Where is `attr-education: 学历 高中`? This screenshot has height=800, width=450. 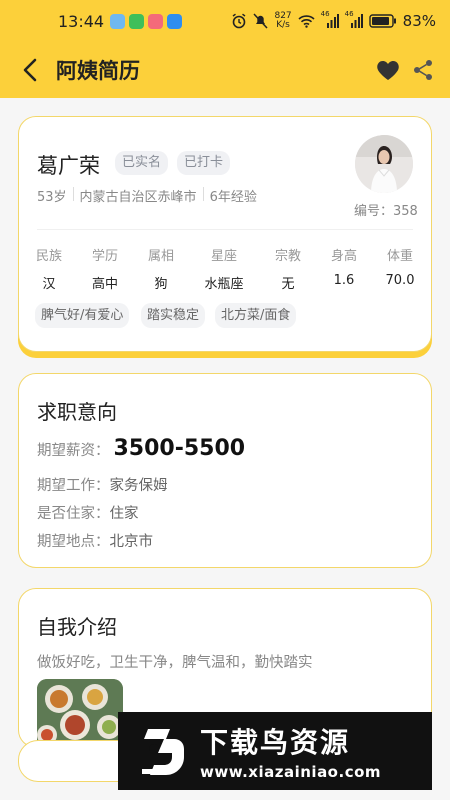 attr-education: 学历 高中 is located at coordinates (105, 268).